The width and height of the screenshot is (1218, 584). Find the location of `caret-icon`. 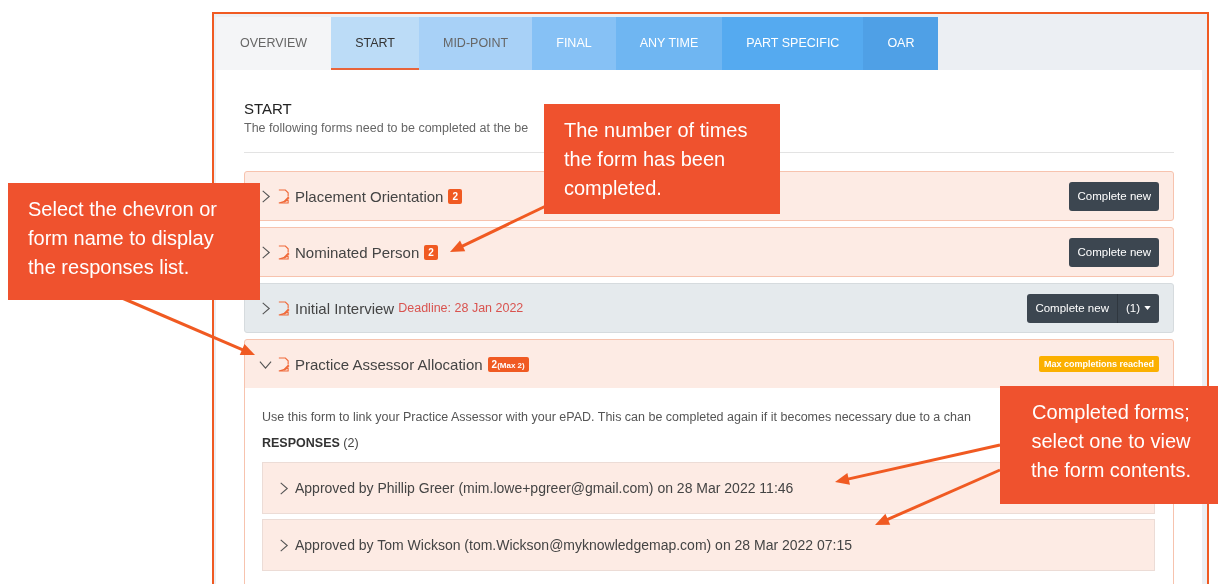

caret-icon is located at coordinates (1147, 308).